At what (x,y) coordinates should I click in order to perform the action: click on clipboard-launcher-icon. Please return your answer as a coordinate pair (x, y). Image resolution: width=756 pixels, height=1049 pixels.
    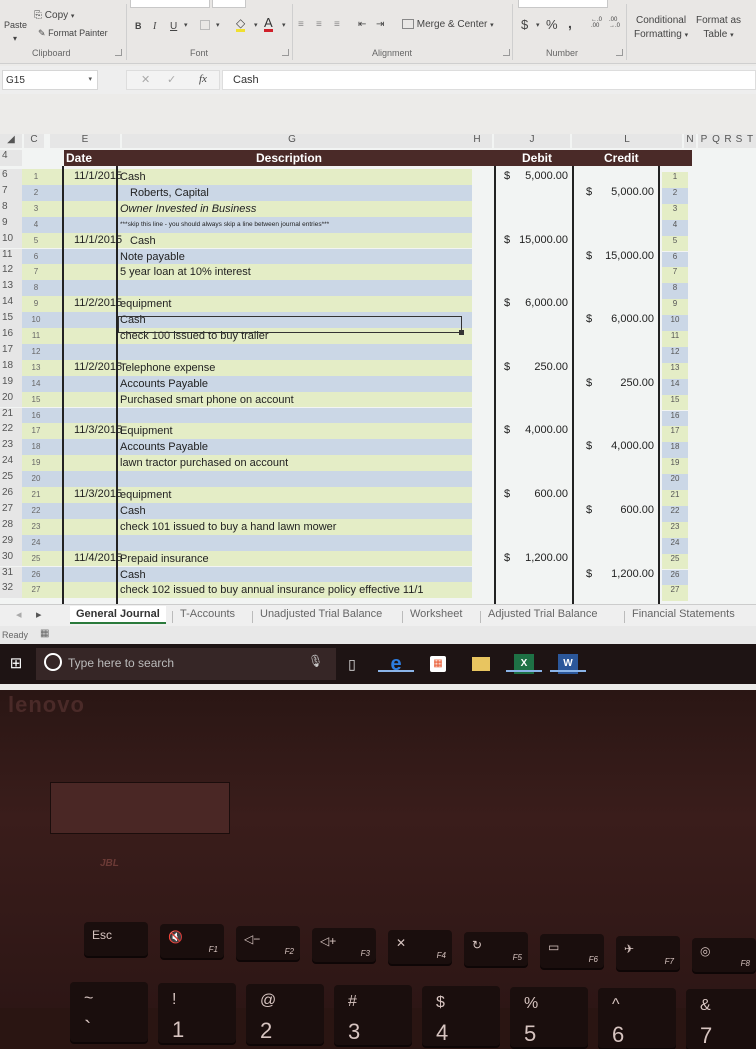
    Looking at the image, I should click on (118, 52).